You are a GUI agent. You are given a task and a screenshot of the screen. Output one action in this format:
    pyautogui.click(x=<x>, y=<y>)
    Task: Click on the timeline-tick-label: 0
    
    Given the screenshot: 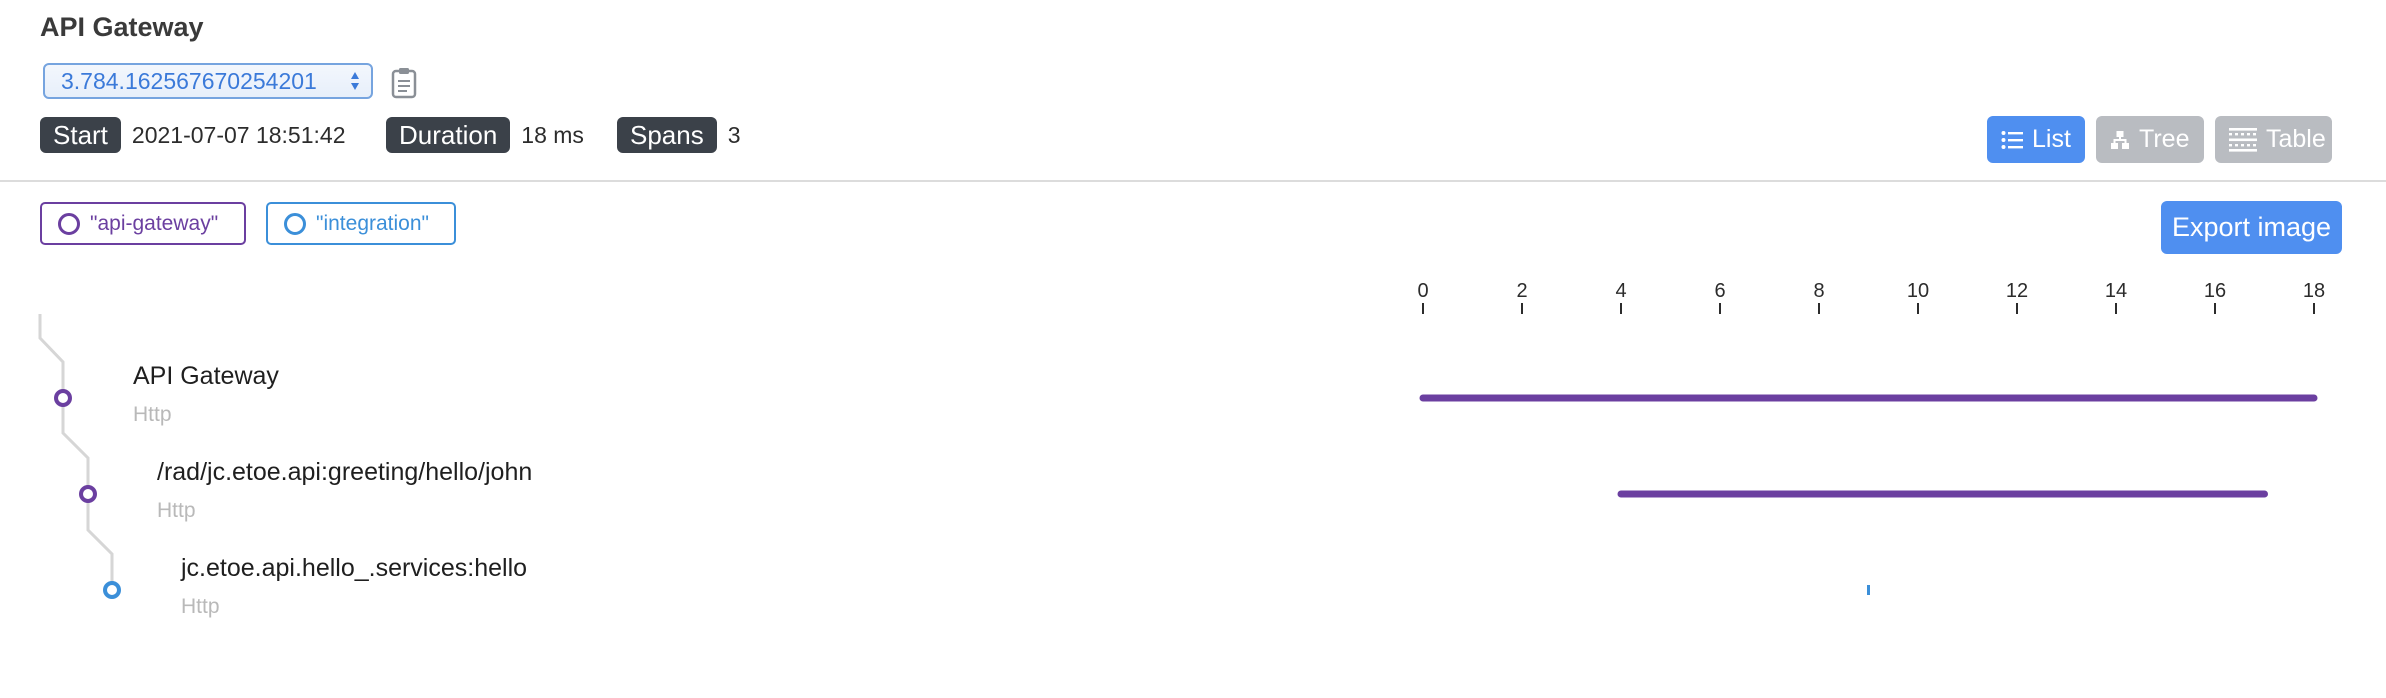 What is the action you would take?
    pyautogui.click(x=1422, y=291)
    